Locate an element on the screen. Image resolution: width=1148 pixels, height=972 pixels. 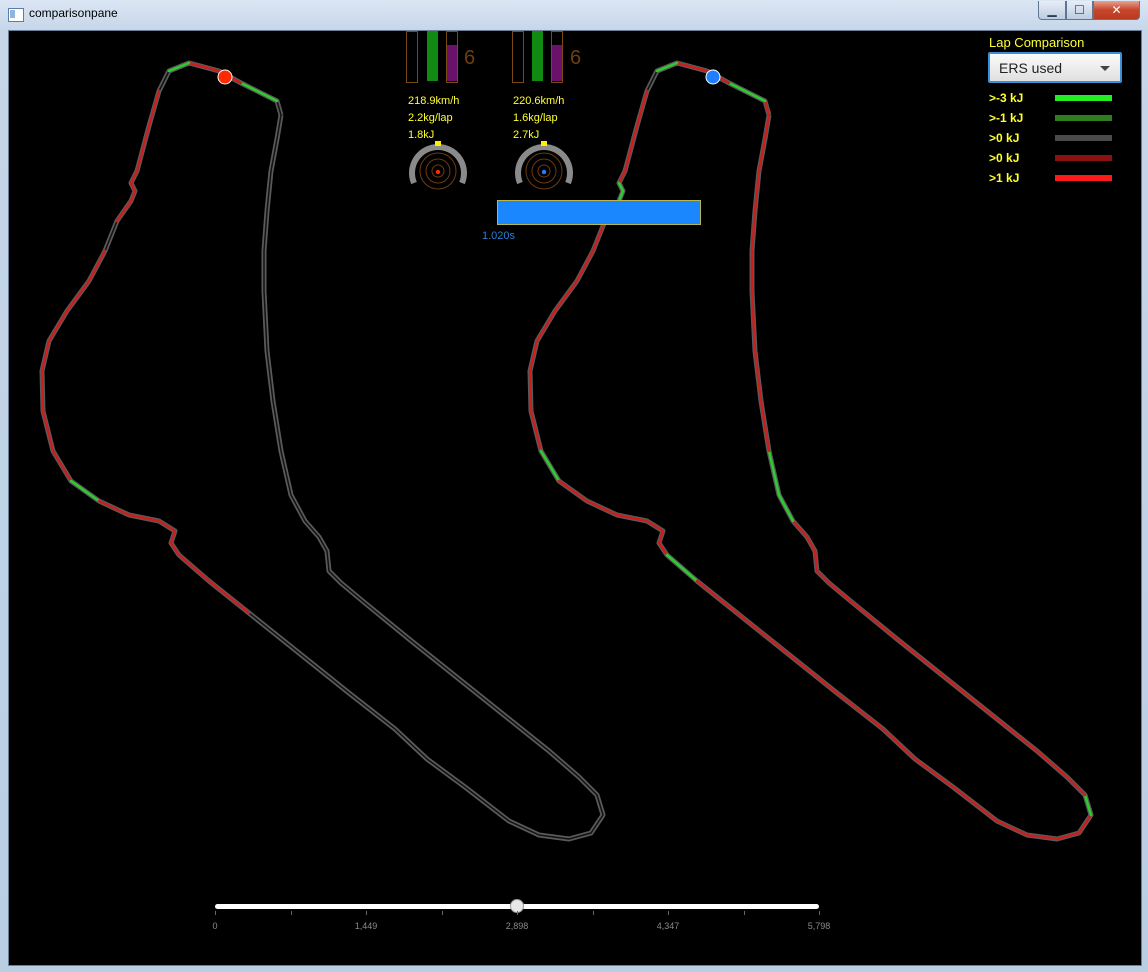
title-bar: comparisonpane ▁ ☐ ✕ is located at coordinates (574, 14).